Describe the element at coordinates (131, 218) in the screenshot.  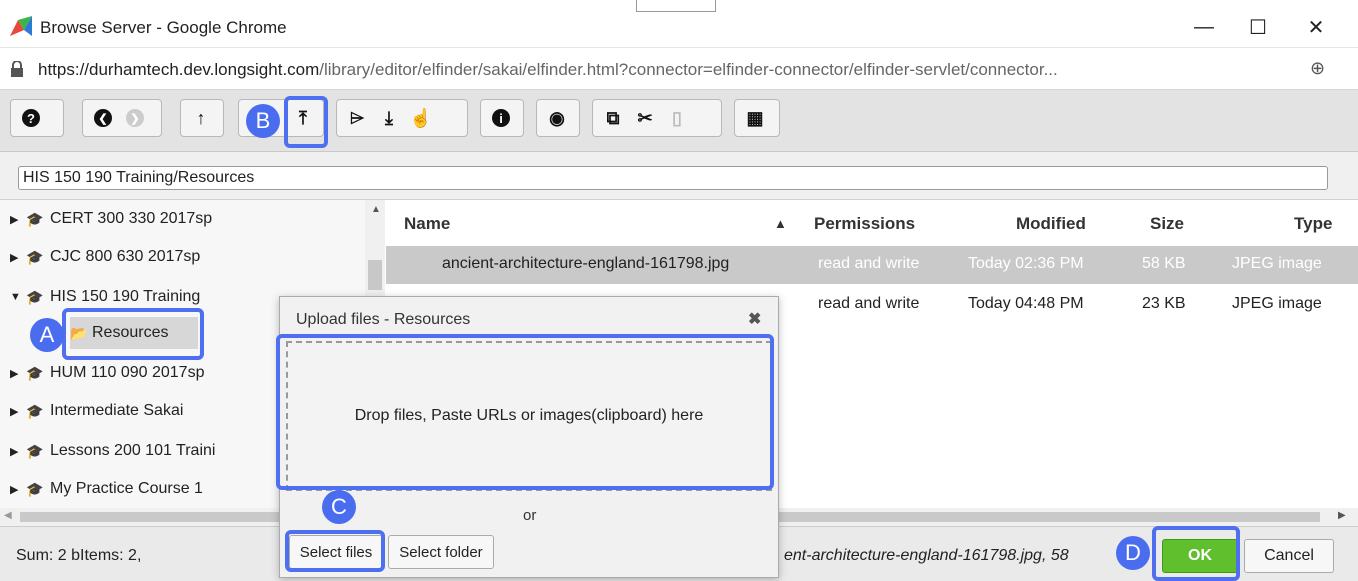
I see `tree-item-label: CERT 300 330 2017sp` at that location.